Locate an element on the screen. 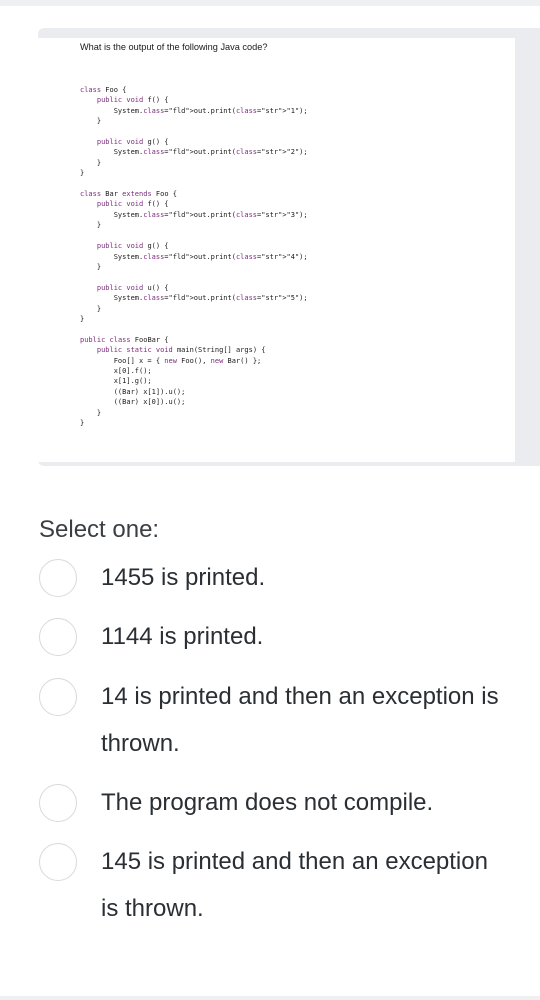  option-1-line1: 1455 is printed. is located at coordinates (183, 577).